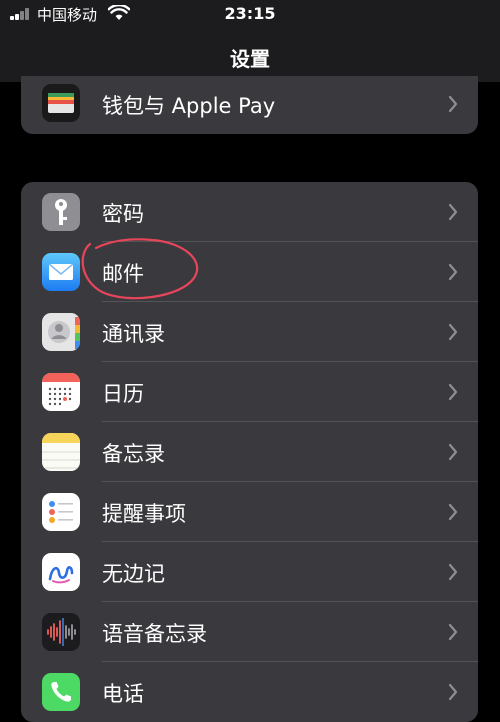 This screenshot has width=500, height=722. What do you see at coordinates (249, 692) in the screenshot?
I see `settings-row-phone: 电话` at bounding box center [249, 692].